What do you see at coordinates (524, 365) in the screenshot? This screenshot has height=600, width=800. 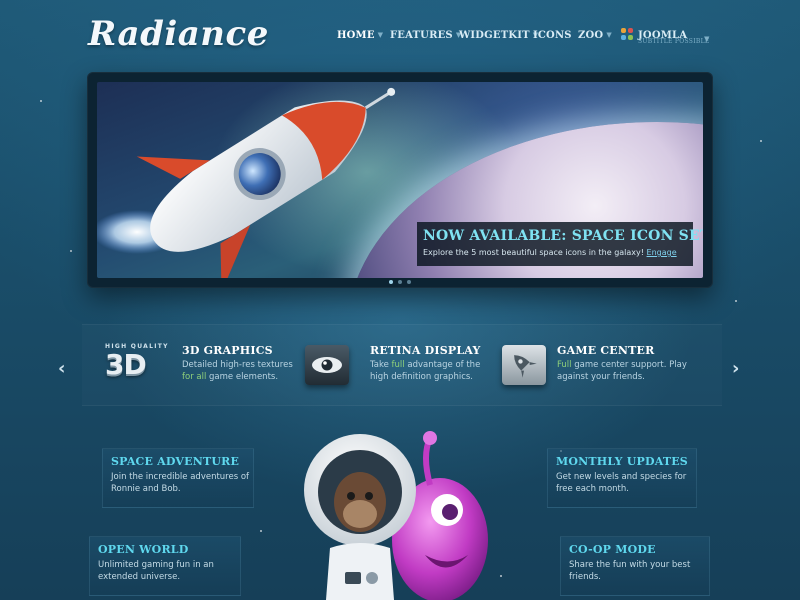 I see `rocket-icon` at bounding box center [524, 365].